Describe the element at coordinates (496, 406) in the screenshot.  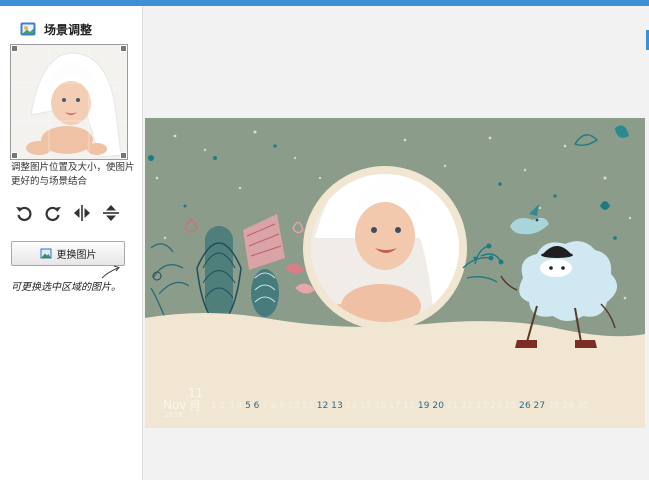
I see `calendar-day: 24` at that location.